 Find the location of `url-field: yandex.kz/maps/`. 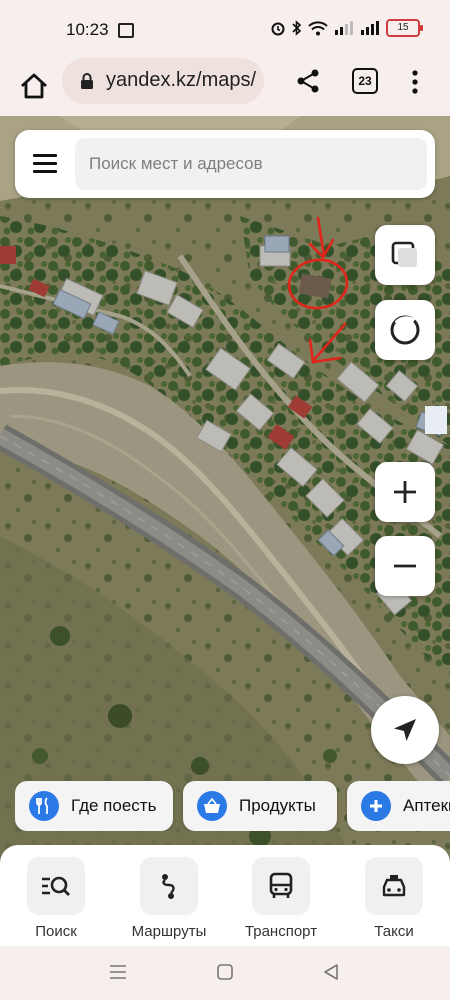

url-field: yandex.kz/maps/ is located at coordinates (163, 81).